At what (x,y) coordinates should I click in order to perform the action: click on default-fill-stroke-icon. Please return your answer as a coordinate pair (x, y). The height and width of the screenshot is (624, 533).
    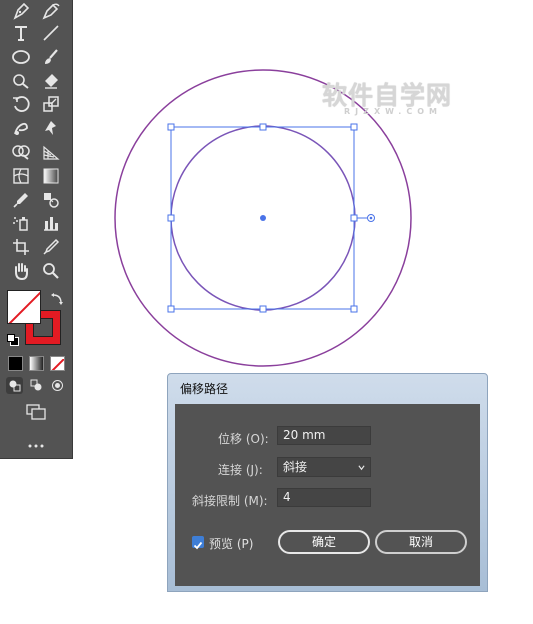
    Looking at the image, I should click on (13, 340).